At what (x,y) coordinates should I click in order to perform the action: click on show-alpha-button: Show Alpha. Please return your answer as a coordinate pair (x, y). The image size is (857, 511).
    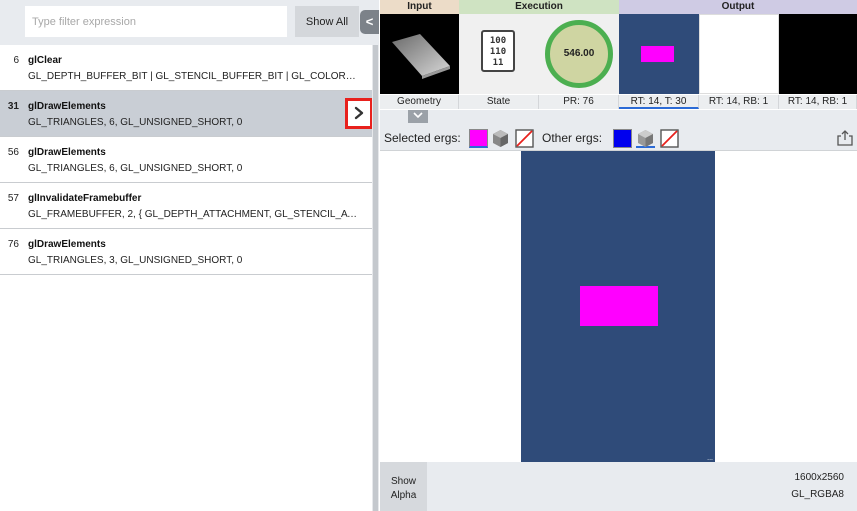
    Looking at the image, I should click on (403, 486).